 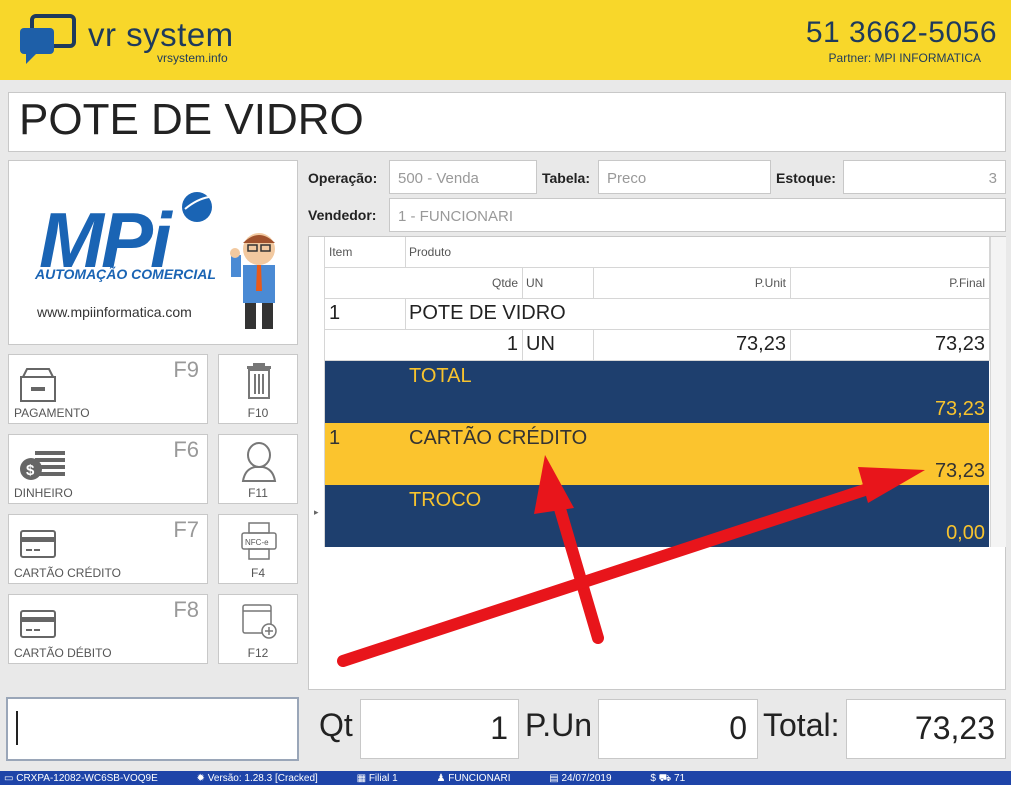 I want to click on side-action-label: F12, so click(x=258, y=653).